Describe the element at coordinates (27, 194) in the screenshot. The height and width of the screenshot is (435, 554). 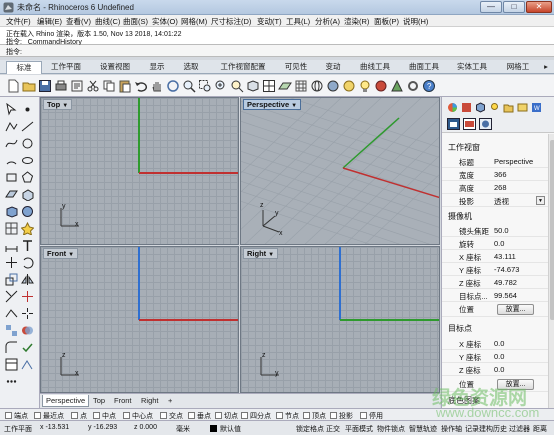
I see `extrude-icon` at that location.